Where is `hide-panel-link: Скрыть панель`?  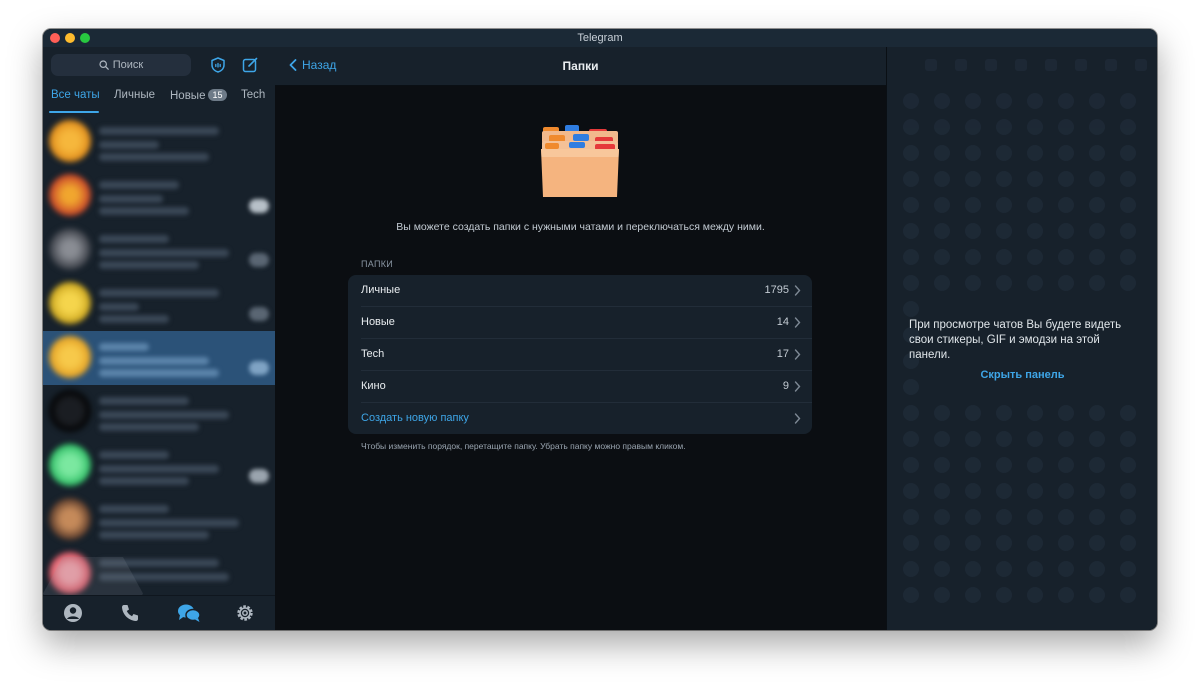
hide-panel-link: Скрыть панель is located at coordinates (1022, 375).